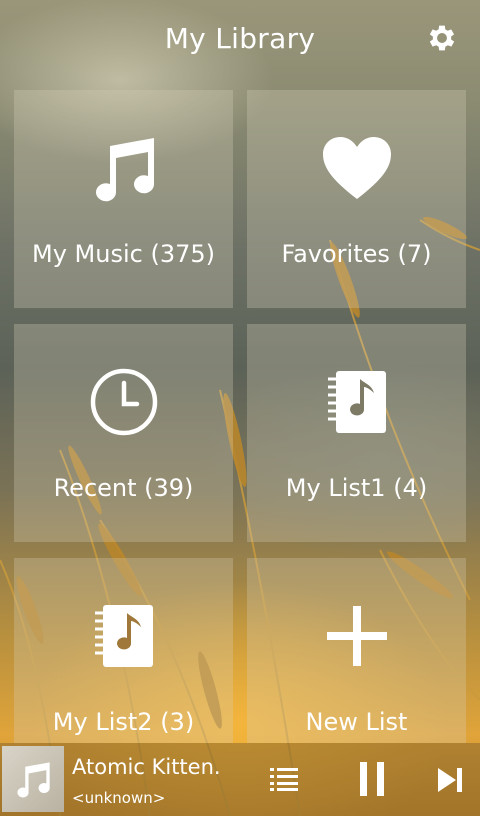 This screenshot has width=480, height=816. I want to click on tile-label: My List2 (3), so click(123, 722).